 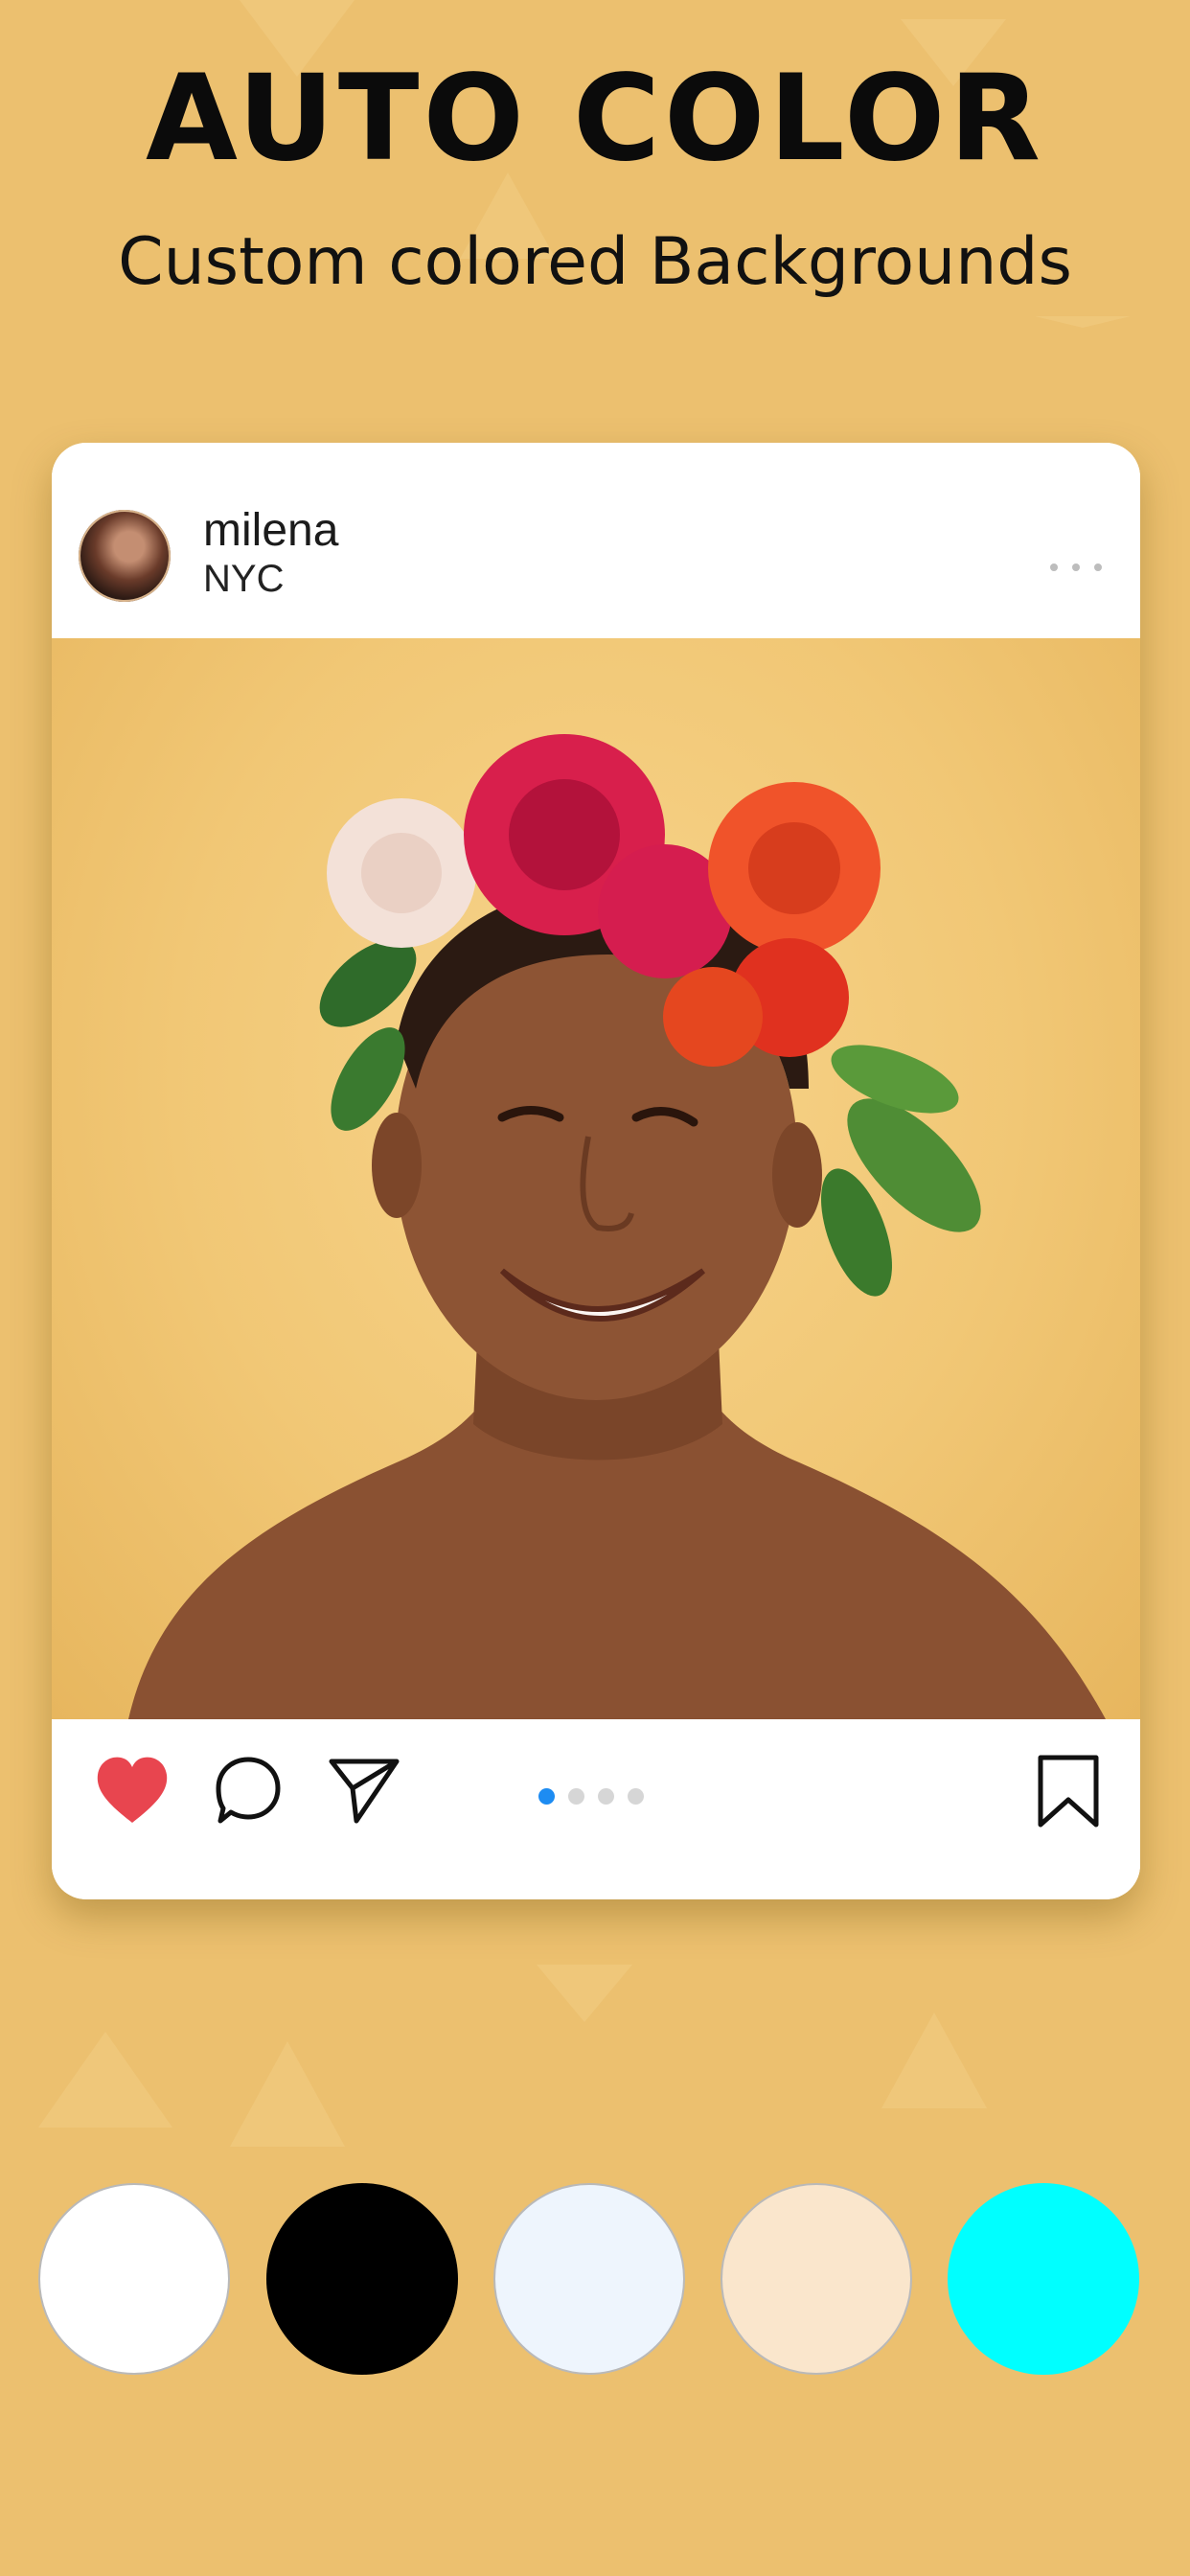 What do you see at coordinates (1069, 1792) in the screenshot?
I see `bookmark-icon` at bounding box center [1069, 1792].